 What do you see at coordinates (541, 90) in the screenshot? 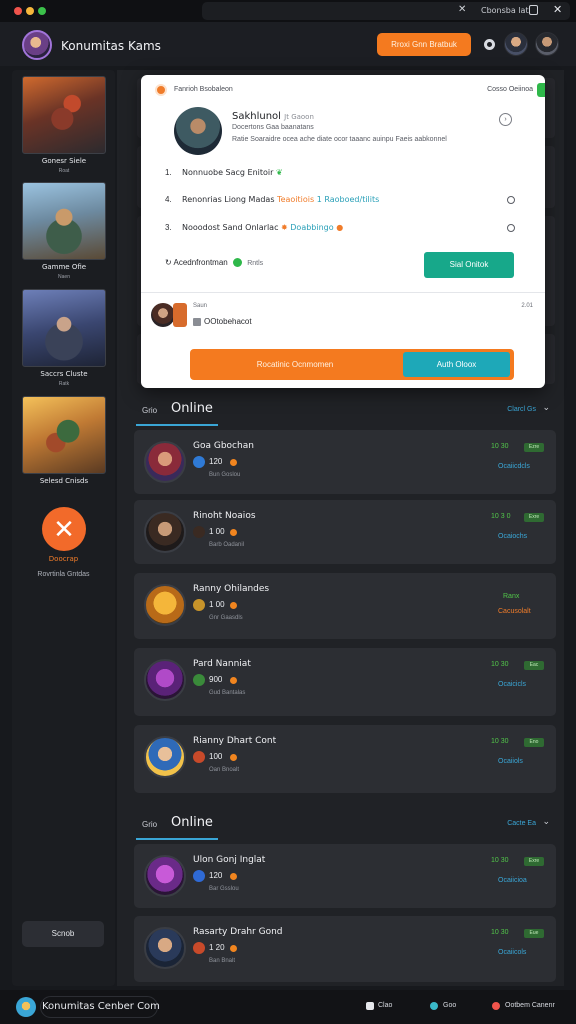
I see `online-toggle` at bounding box center [541, 90].